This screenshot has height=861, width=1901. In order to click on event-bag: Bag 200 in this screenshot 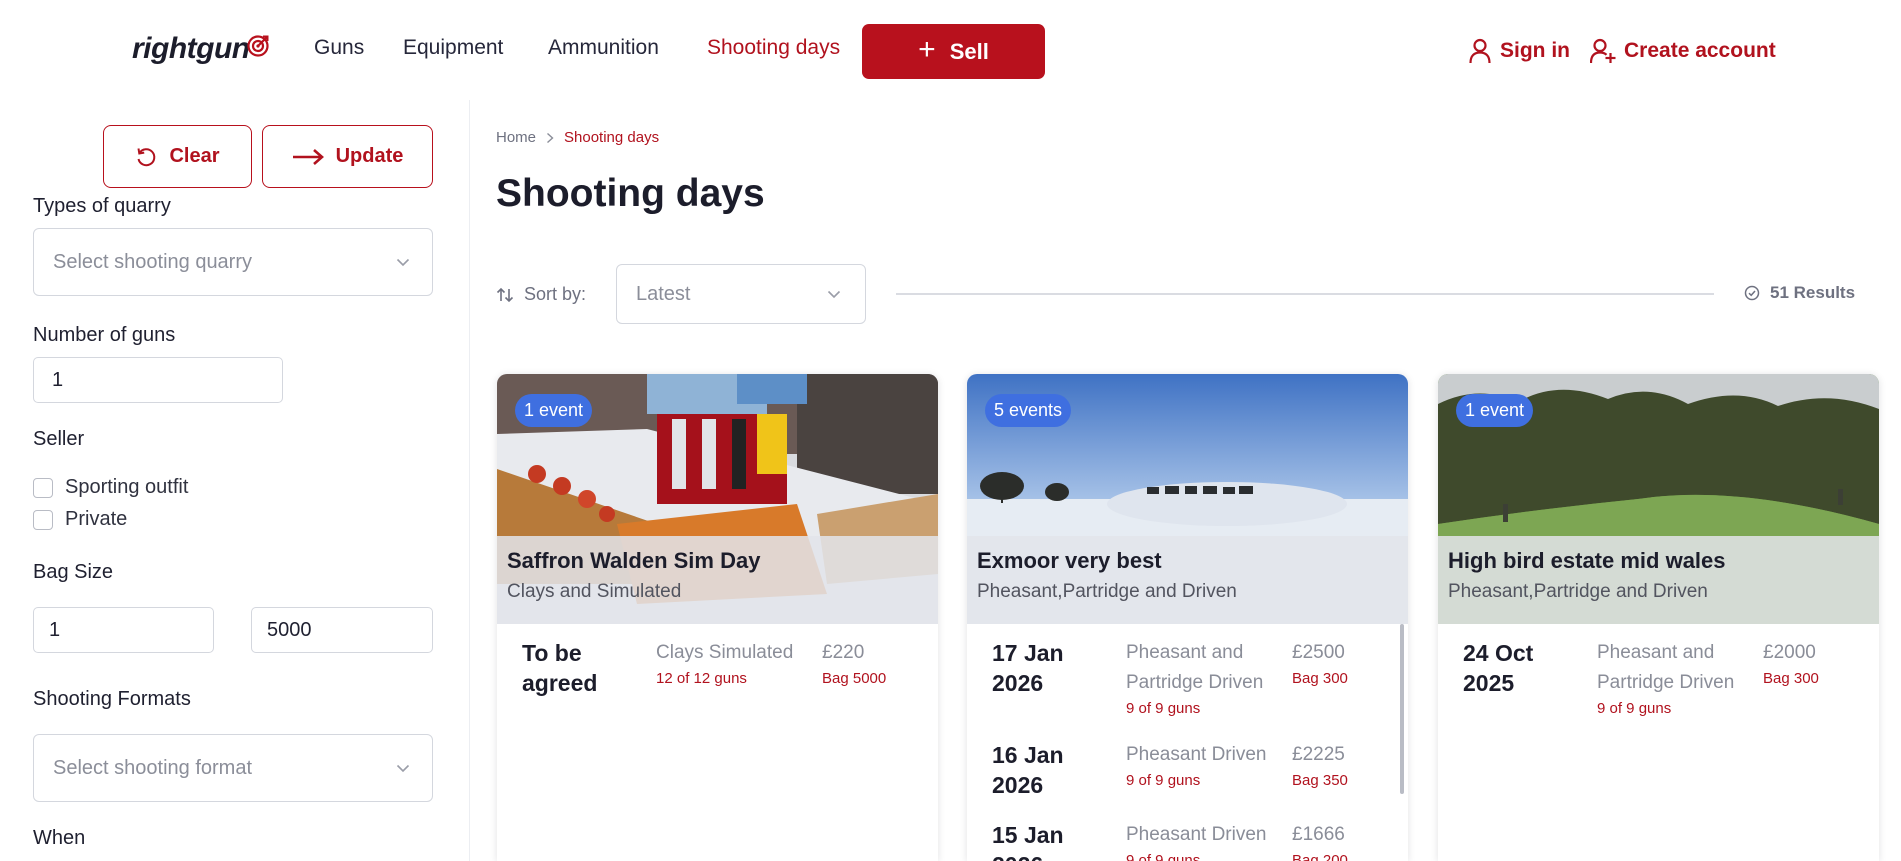, I will do `click(1320, 856)`.